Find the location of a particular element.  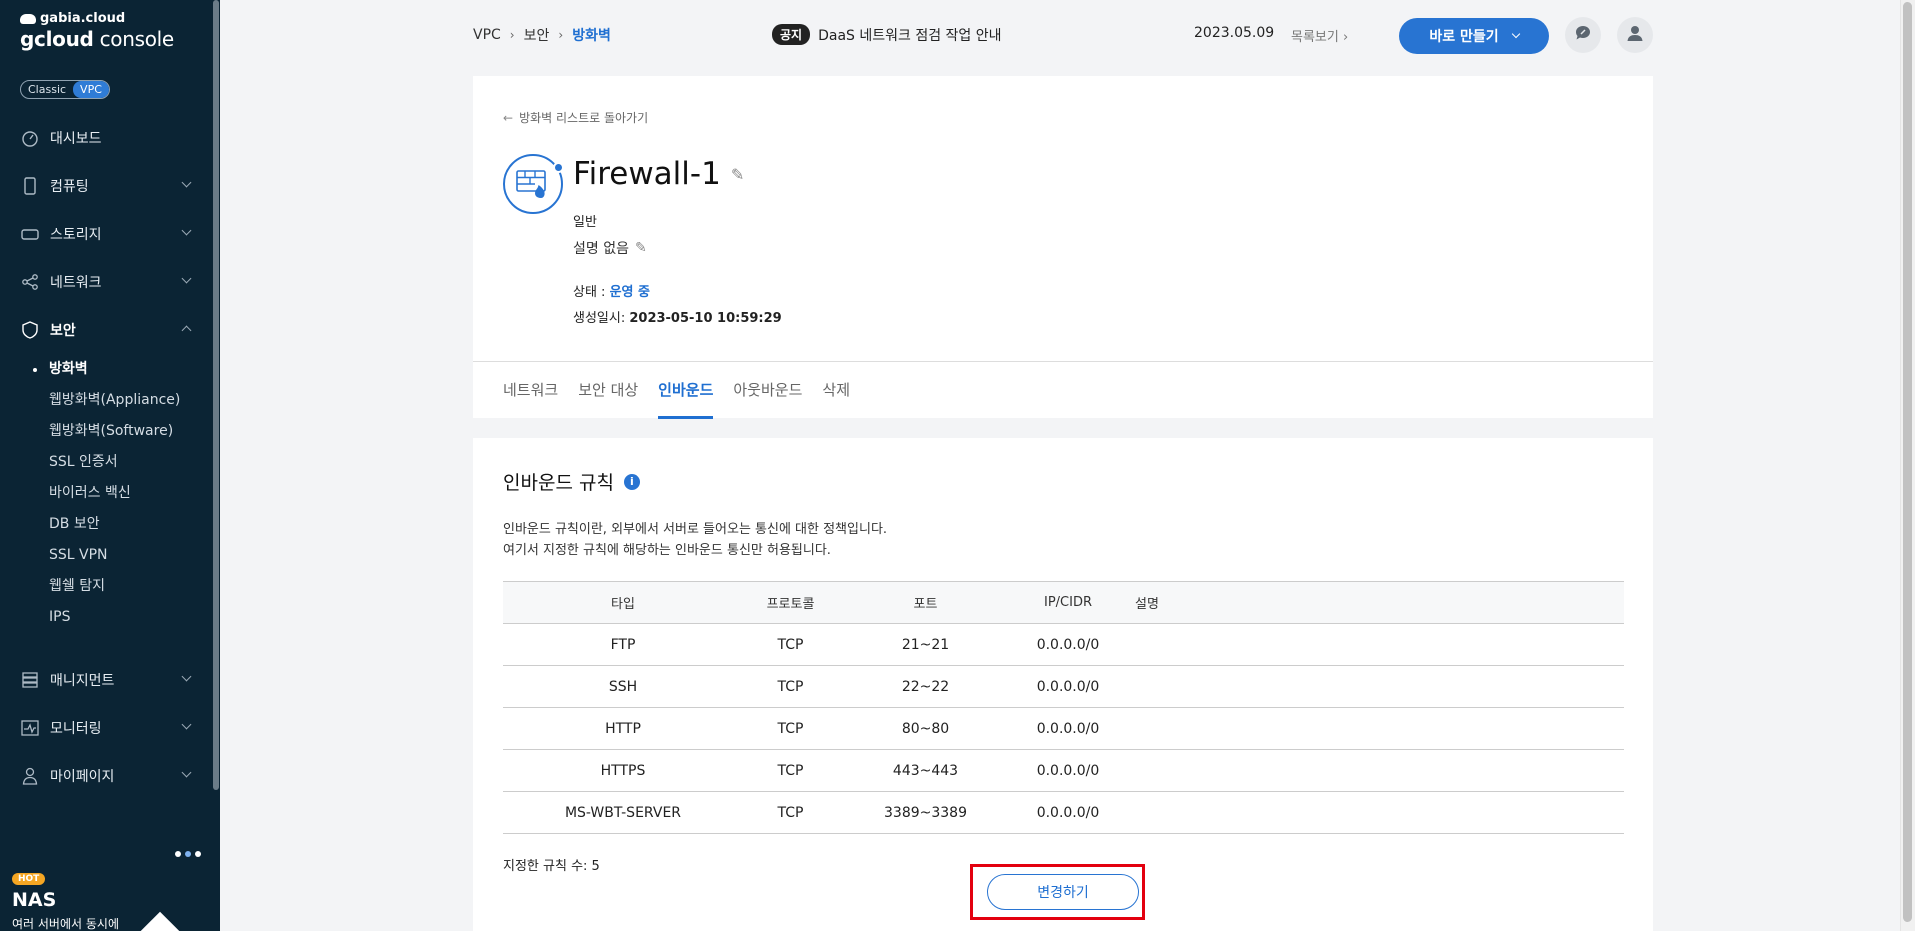

breadcrumb-security: 보안 is located at coordinates (537, 35).